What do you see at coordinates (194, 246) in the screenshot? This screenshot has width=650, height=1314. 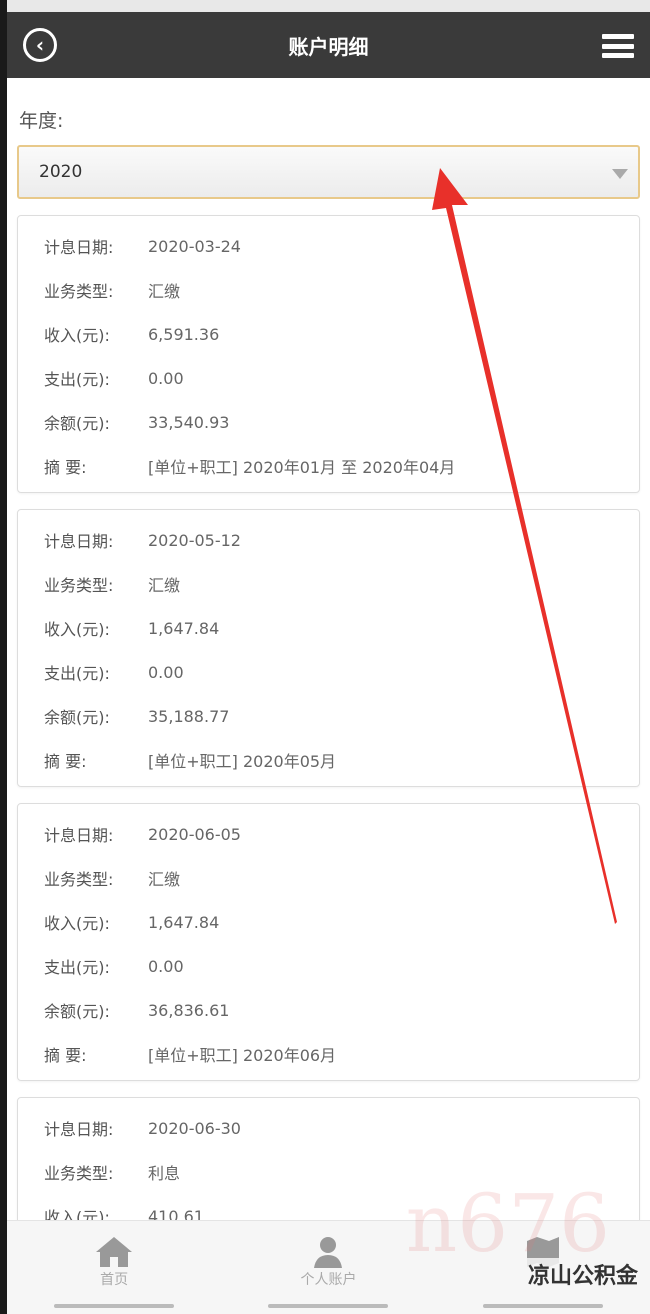 I see `field-value: 2020-03-24` at bounding box center [194, 246].